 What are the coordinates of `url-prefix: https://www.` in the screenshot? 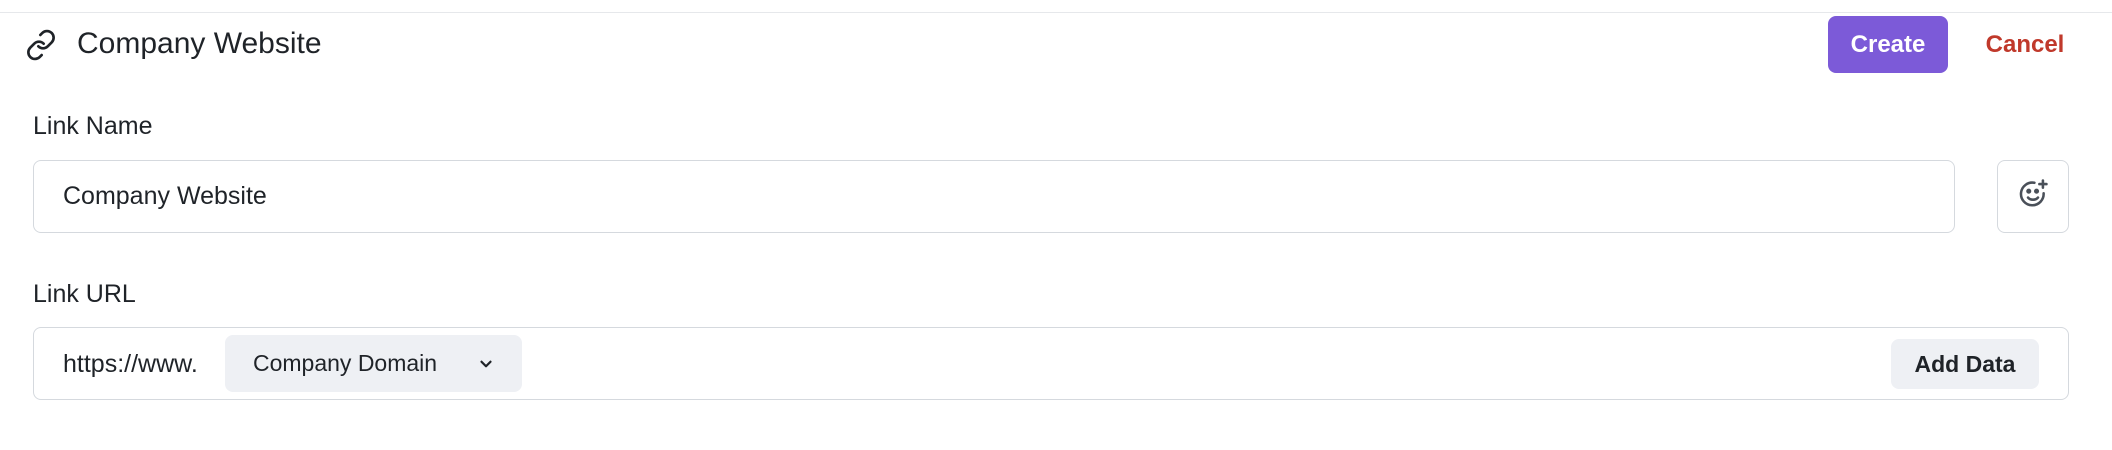 It's located at (130, 364).